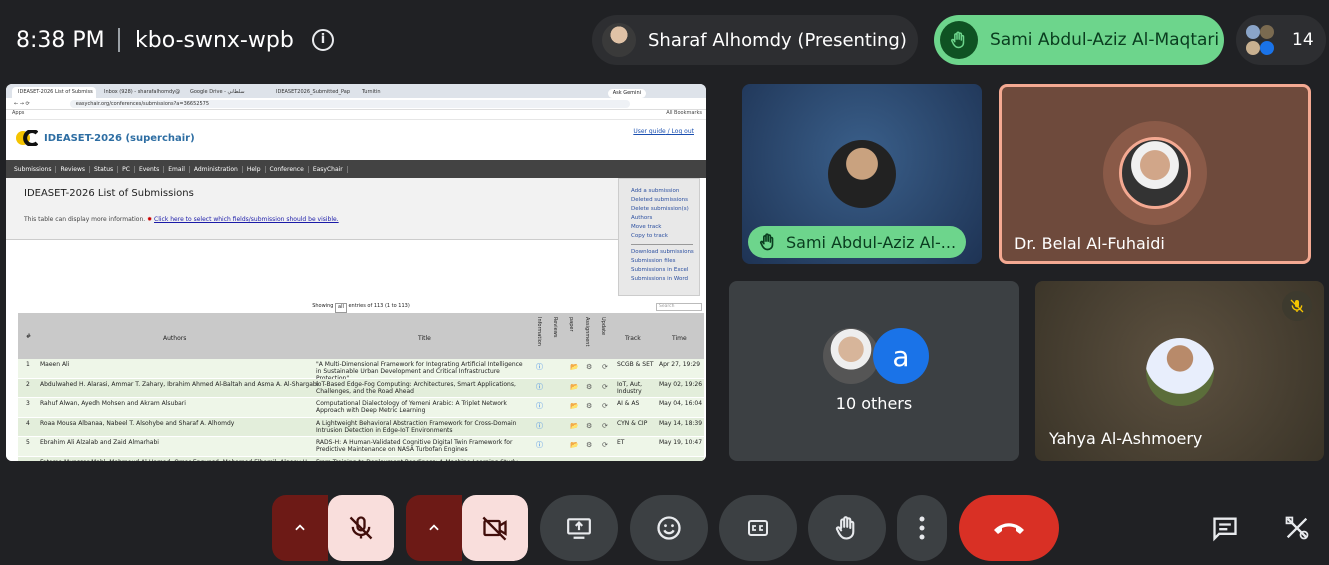 This screenshot has height=565, width=1329. What do you see at coordinates (679, 338) in the screenshot?
I see `col-time: Time` at bounding box center [679, 338].